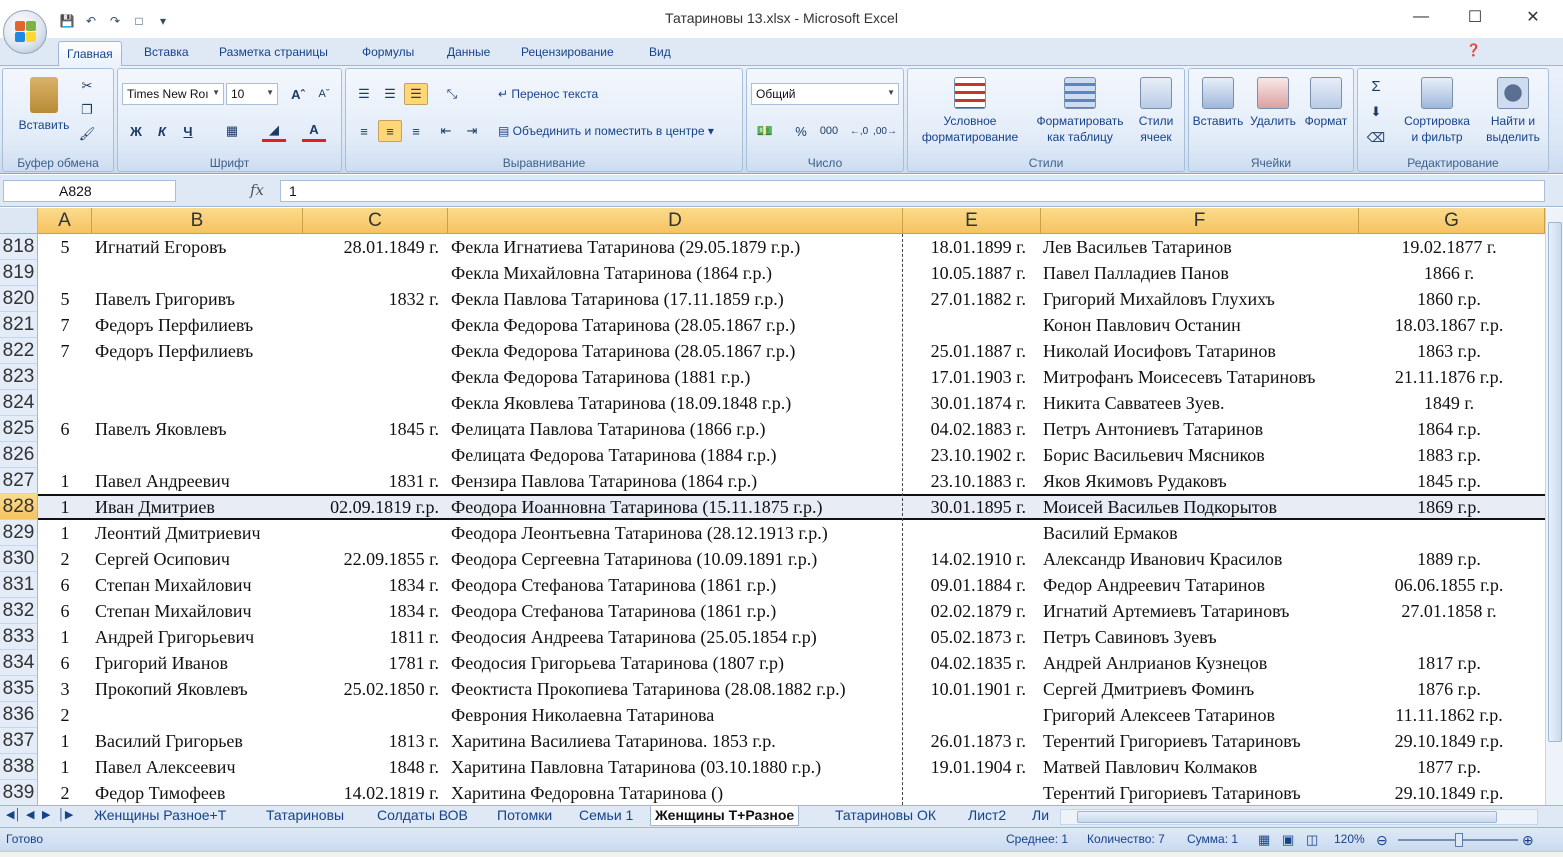  Describe the element at coordinates (19, 403) in the screenshot. I see `row-header: 824` at that location.